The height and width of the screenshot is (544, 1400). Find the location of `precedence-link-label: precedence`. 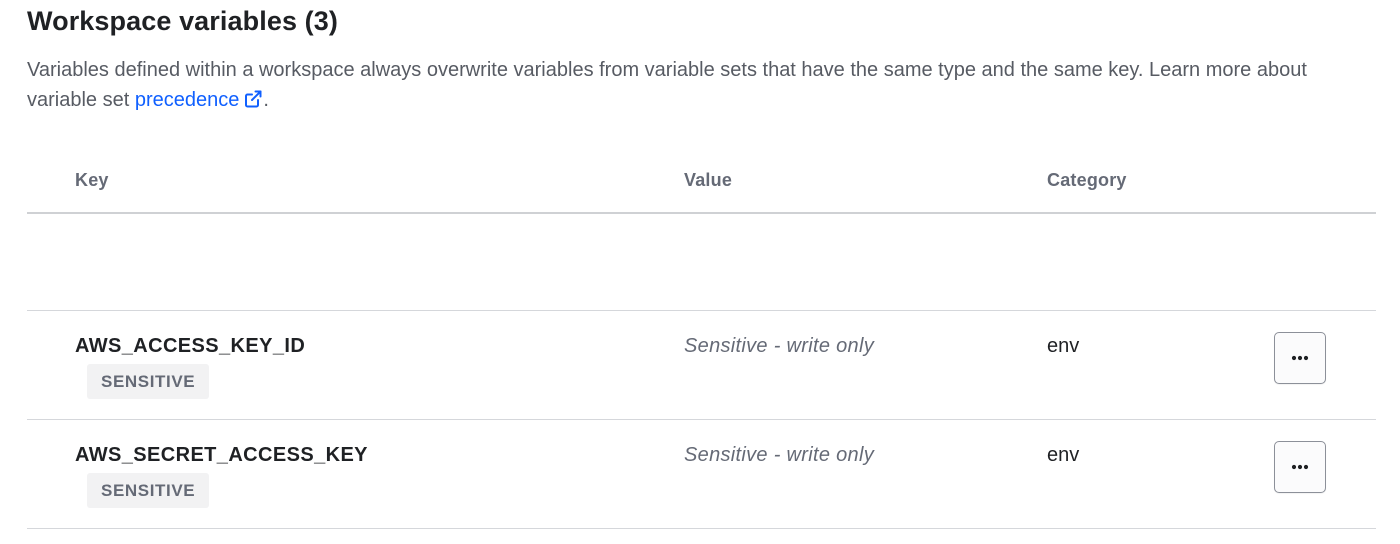

precedence-link-label: precedence is located at coordinates (187, 100).